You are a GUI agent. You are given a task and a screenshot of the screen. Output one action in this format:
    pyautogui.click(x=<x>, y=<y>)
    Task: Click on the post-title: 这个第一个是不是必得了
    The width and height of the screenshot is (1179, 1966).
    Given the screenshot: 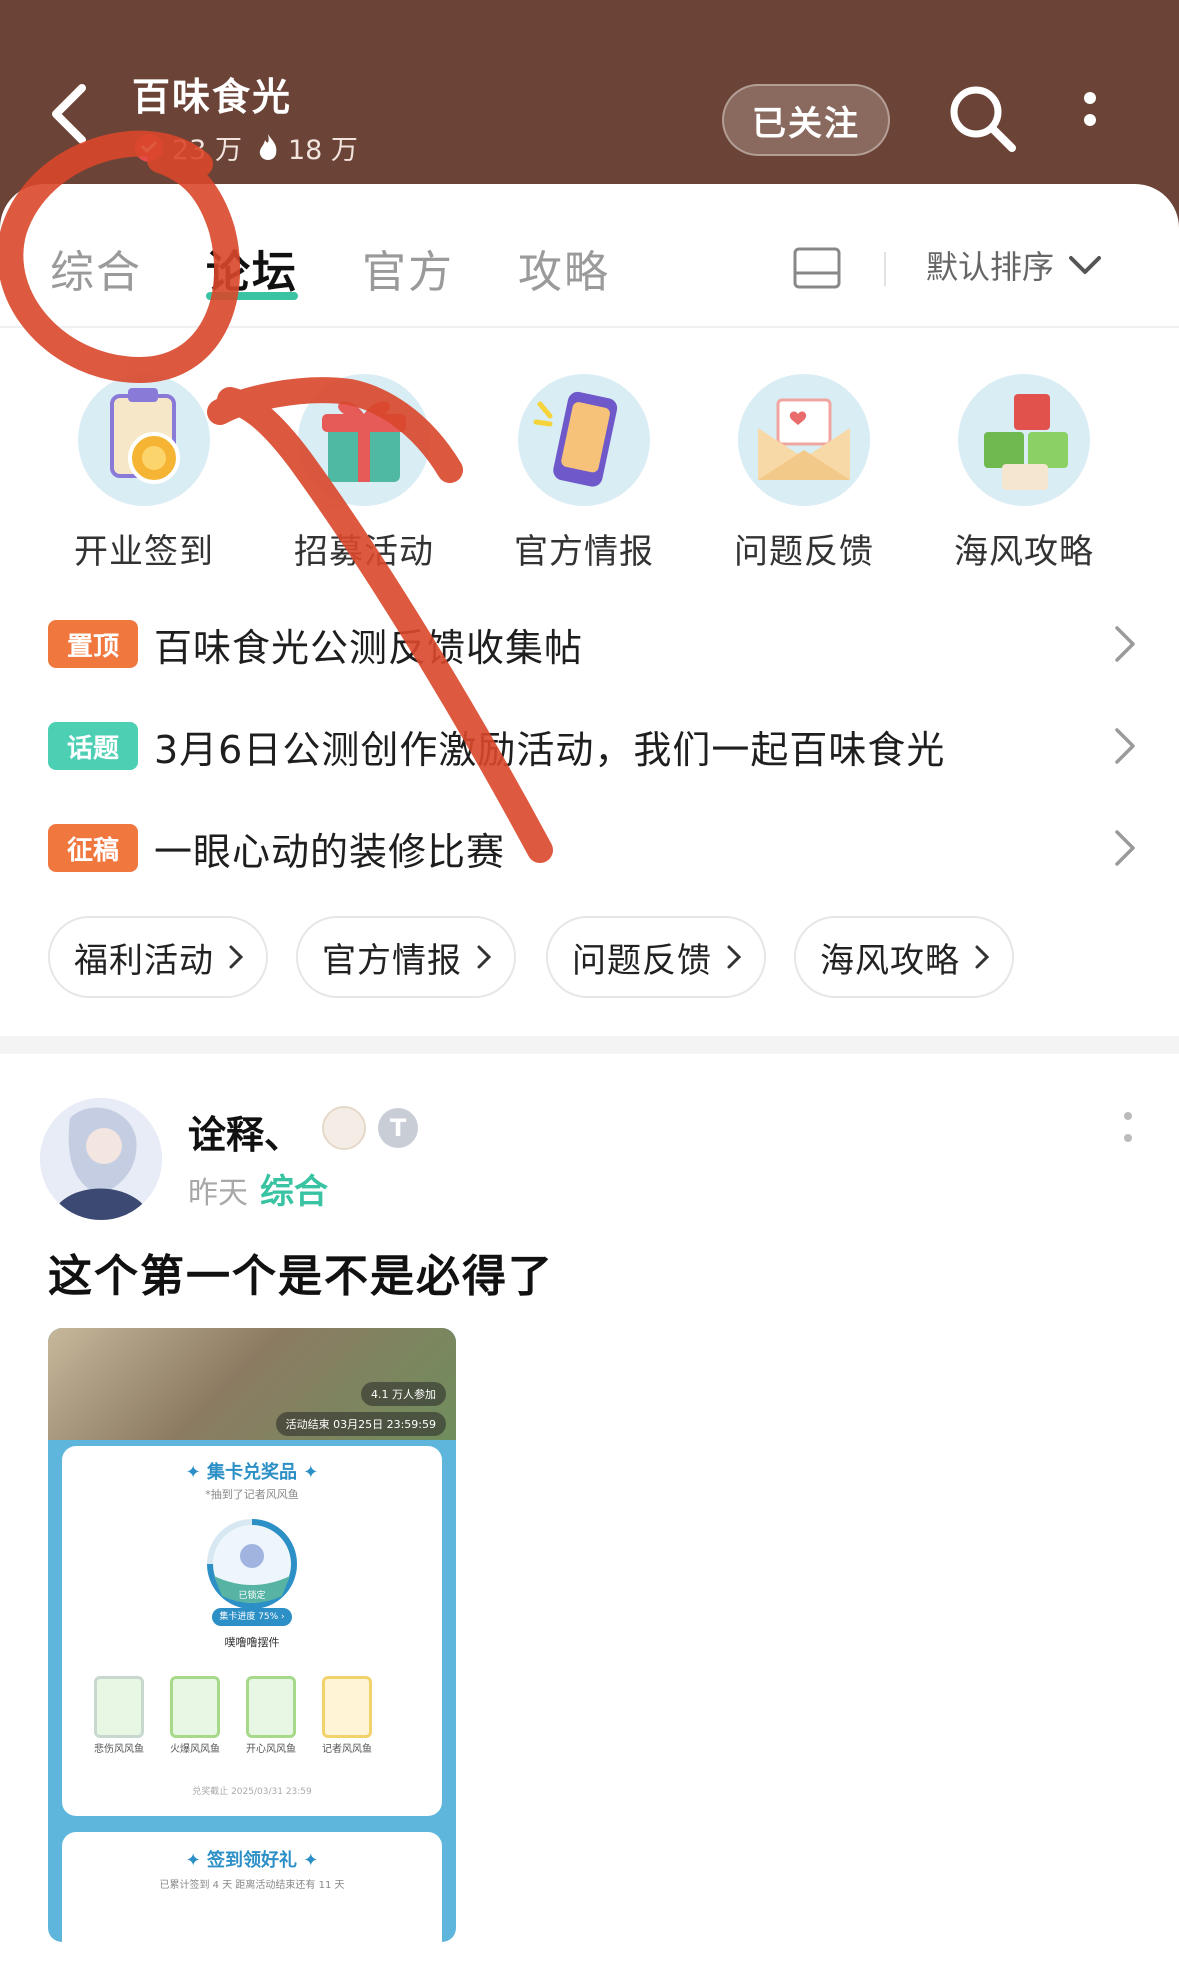 What is the action you would take?
    pyautogui.click(x=301, y=1272)
    